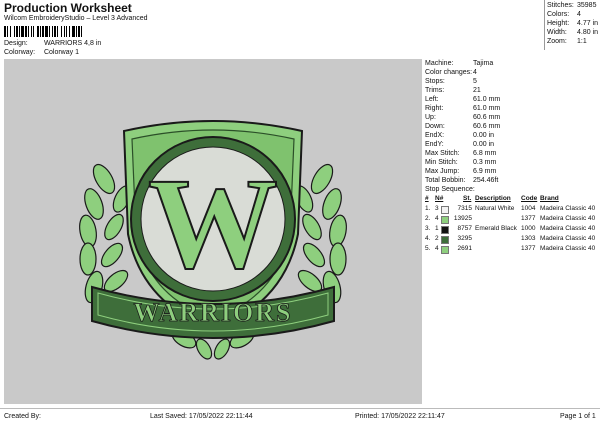 This screenshot has height=425, width=600. What do you see at coordinates (43, 31) in the screenshot?
I see `barcode-image` at bounding box center [43, 31].